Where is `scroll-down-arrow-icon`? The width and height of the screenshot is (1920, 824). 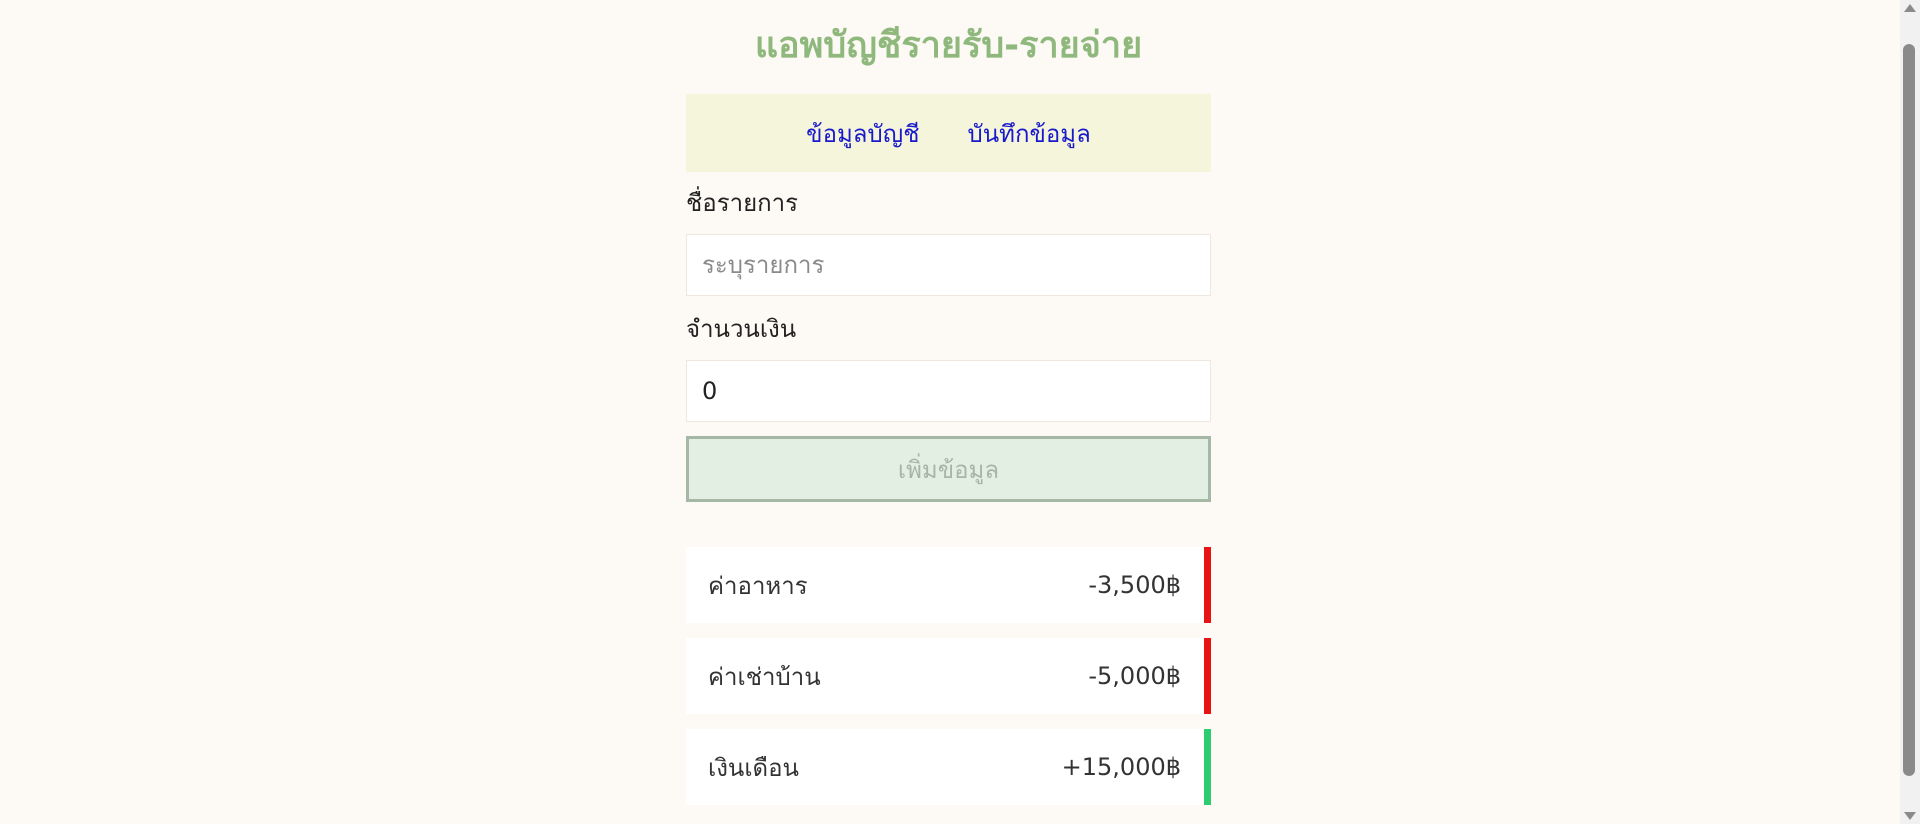
scroll-down-arrow-icon is located at coordinates (1910, 816).